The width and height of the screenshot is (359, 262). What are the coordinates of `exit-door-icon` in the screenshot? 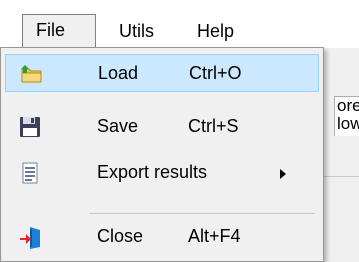 It's located at (30, 237).